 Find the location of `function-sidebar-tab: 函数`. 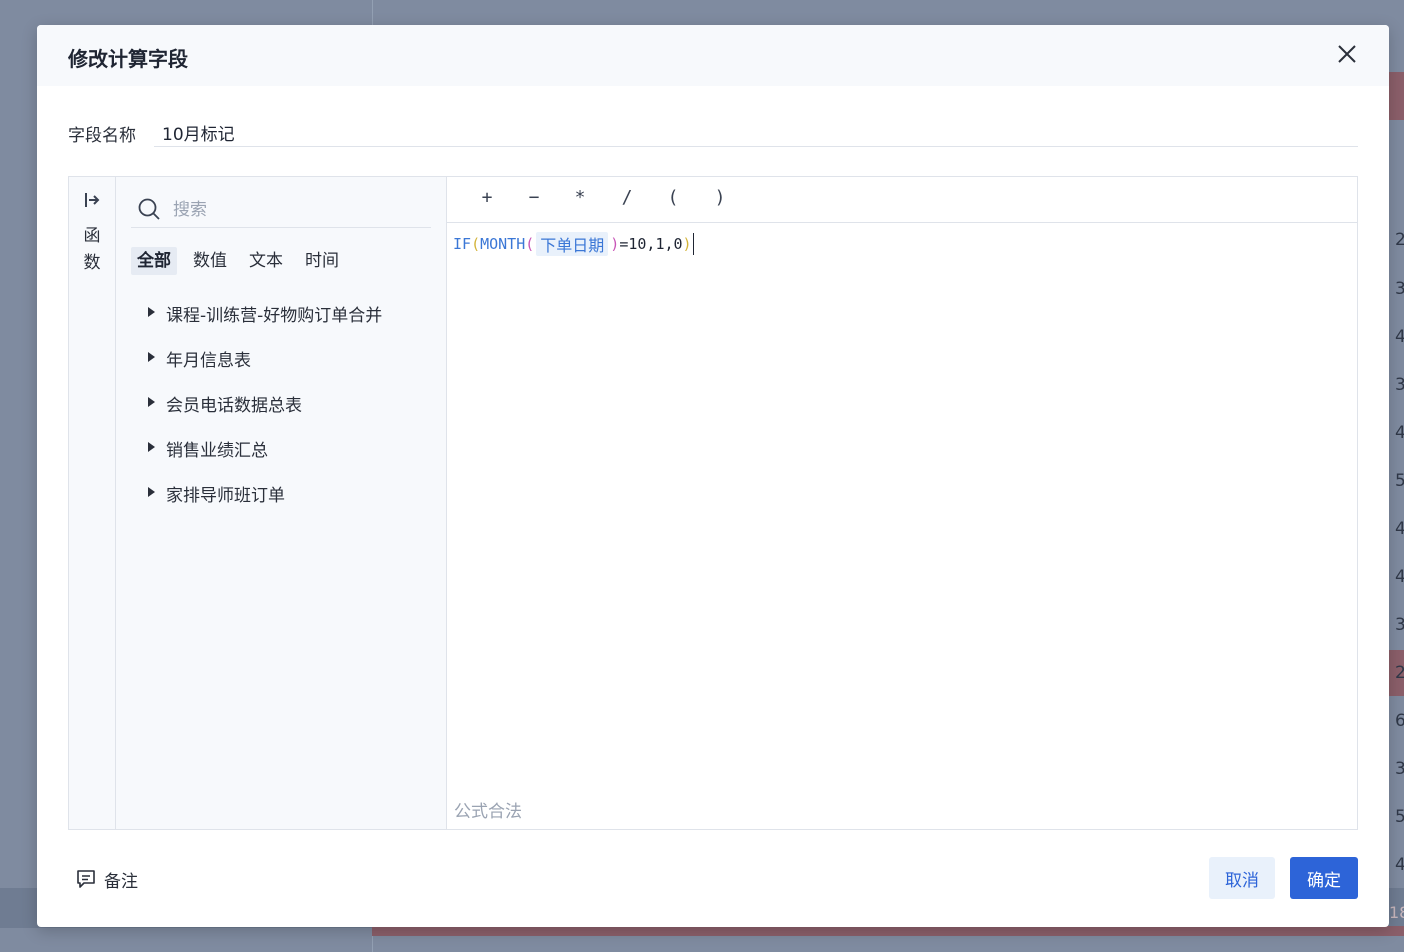

function-sidebar-tab: 函数 is located at coordinates (92, 503).